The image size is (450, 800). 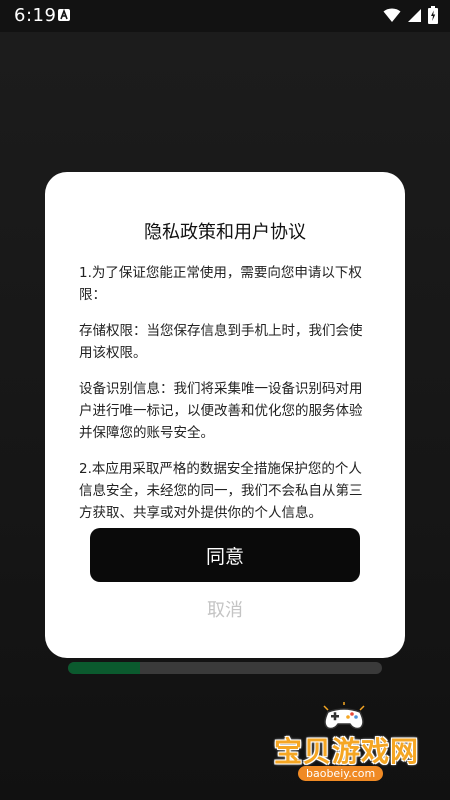 I want to click on watermark-url: baobeiy.com, so click(x=341, y=773).